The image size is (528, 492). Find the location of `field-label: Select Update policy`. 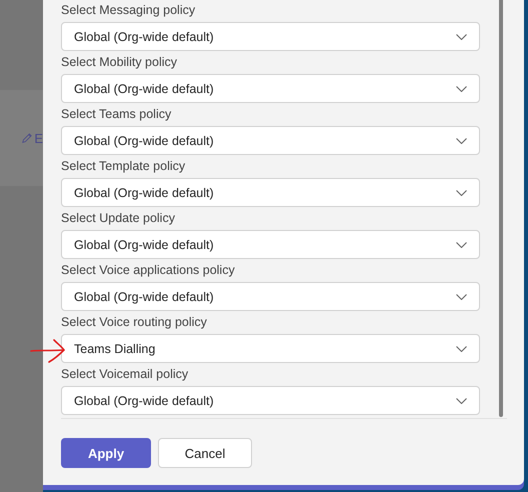

field-label: Select Update policy is located at coordinates (118, 218).